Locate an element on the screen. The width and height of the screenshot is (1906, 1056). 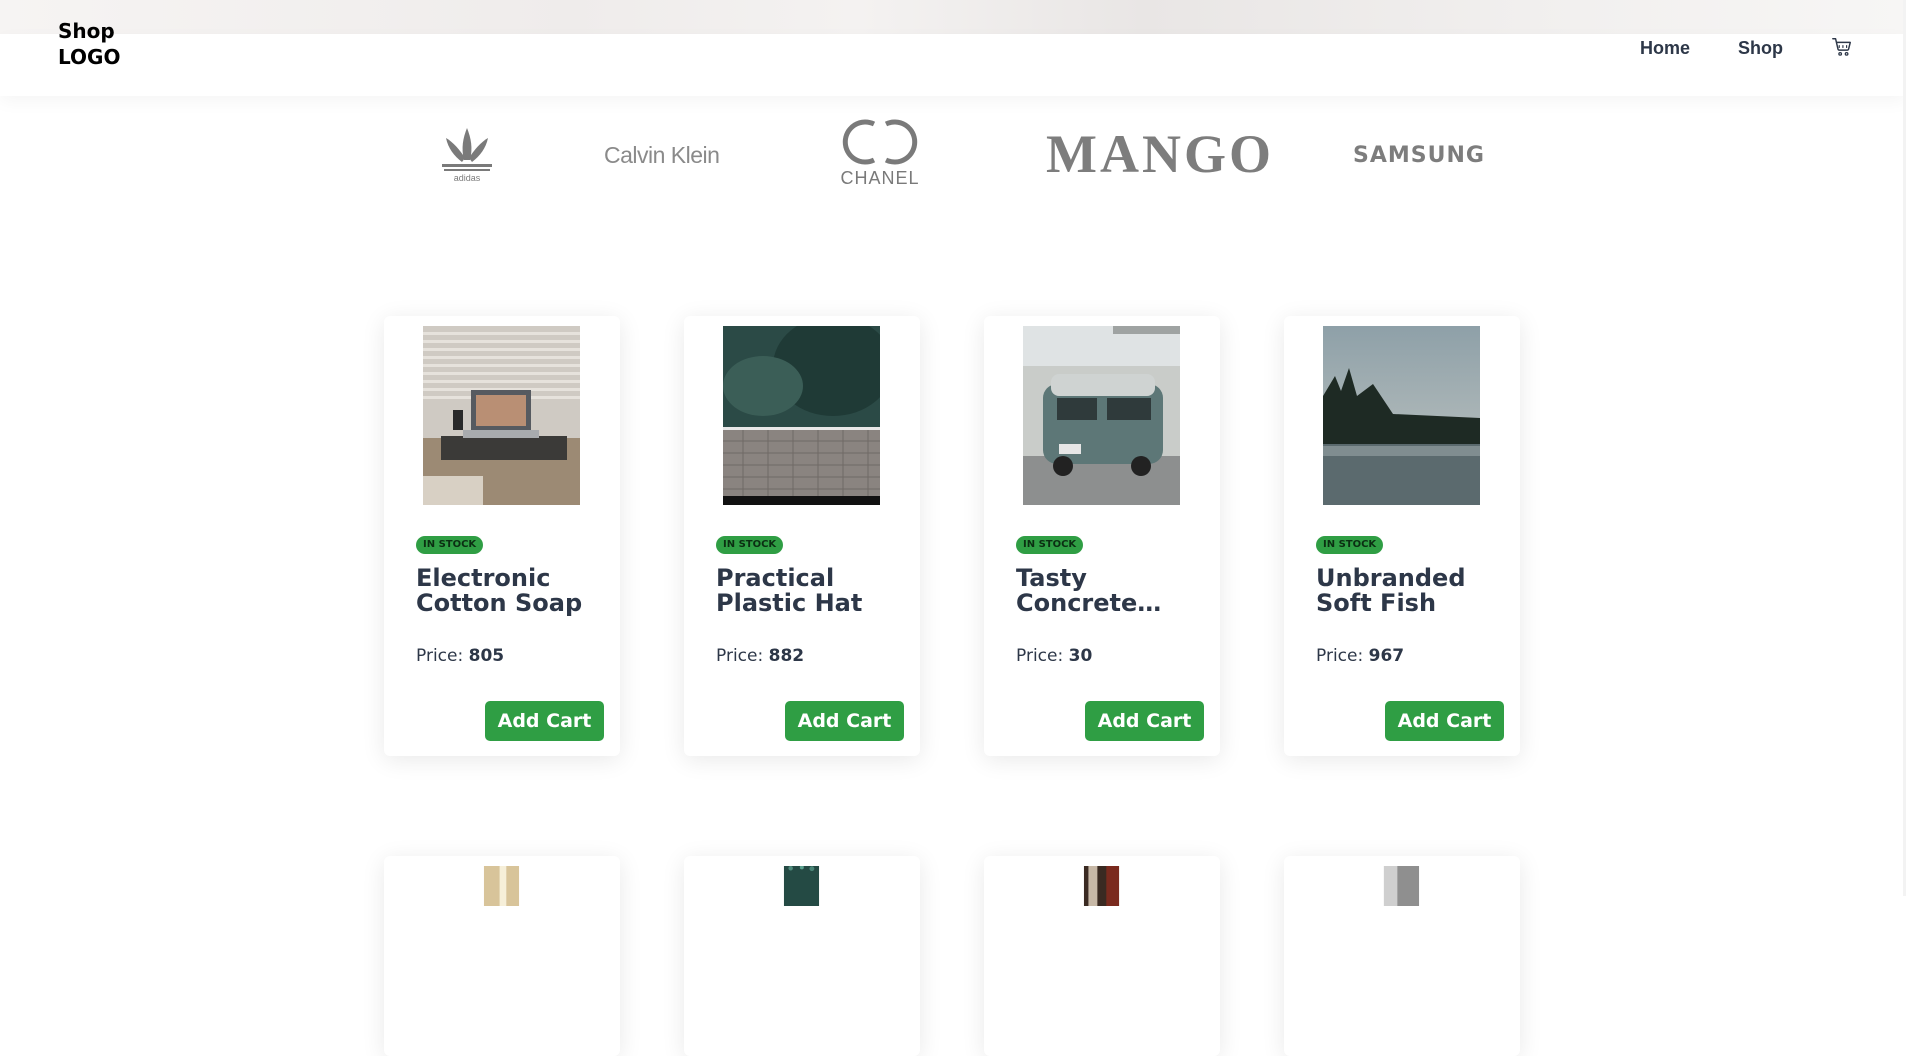
product-price: Price: 805 is located at coordinates (460, 656).